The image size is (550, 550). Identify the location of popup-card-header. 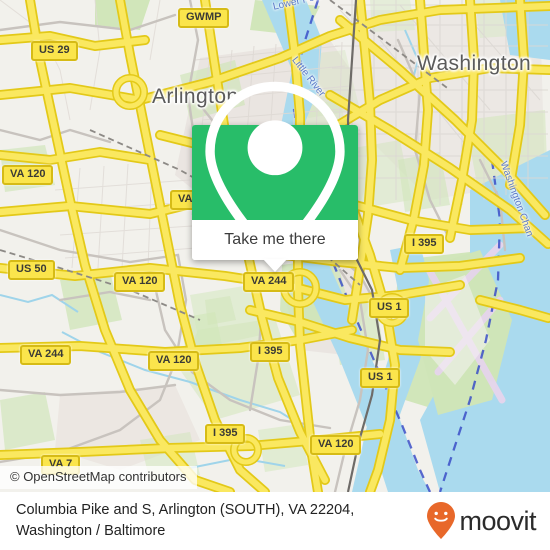
(275, 173).